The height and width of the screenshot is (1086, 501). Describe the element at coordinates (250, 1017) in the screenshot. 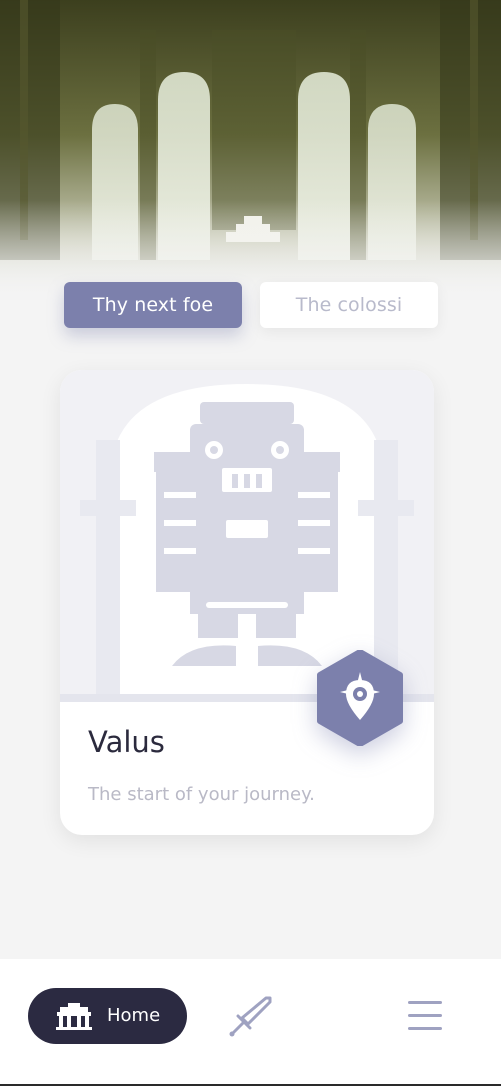

I see `sword-icon` at that location.